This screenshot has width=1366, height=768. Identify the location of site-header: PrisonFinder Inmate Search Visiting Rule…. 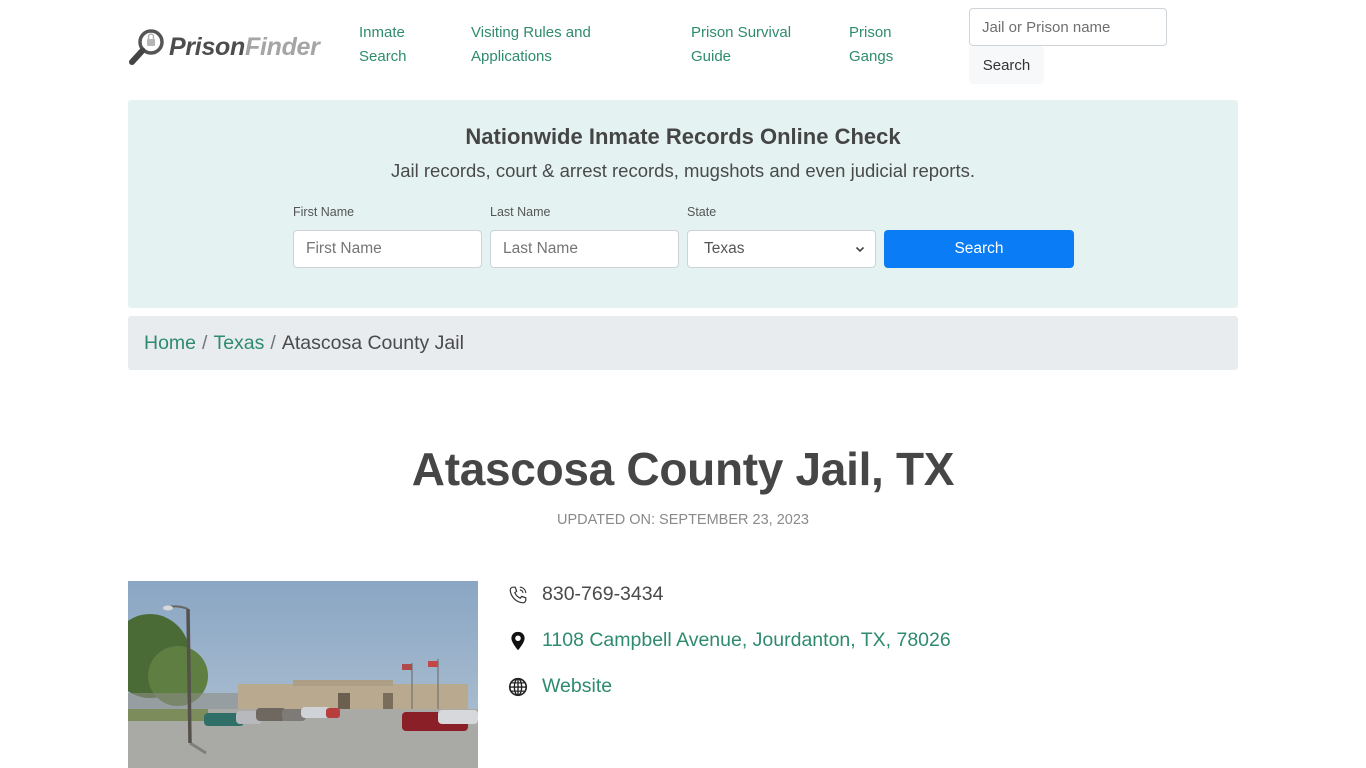
(683, 48).